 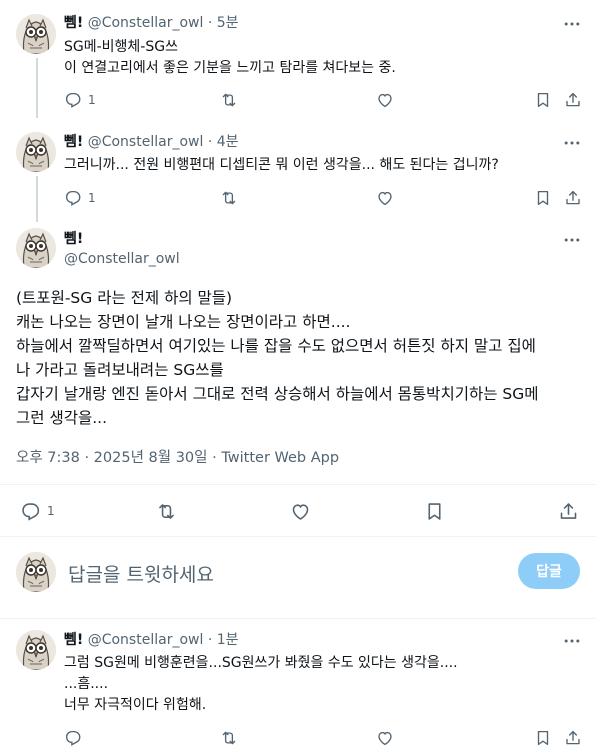 I want to click on reply-composer: 답글을 트윗하세요 답글, so click(x=298, y=573).